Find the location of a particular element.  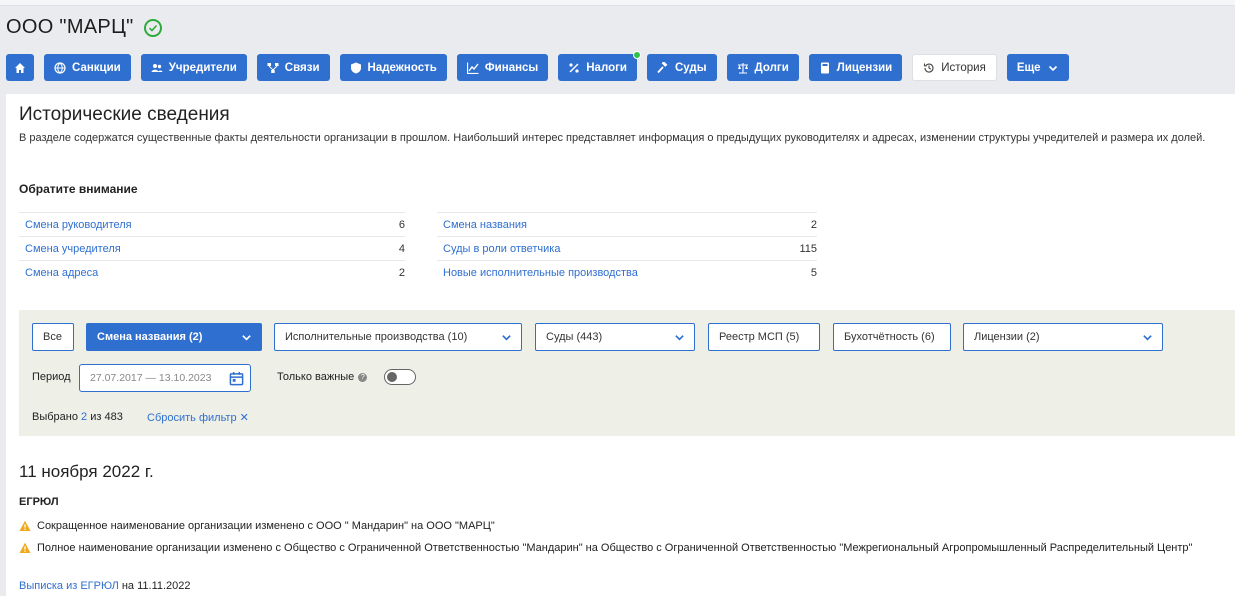

help-icon: ? is located at coordinates (363, 377).